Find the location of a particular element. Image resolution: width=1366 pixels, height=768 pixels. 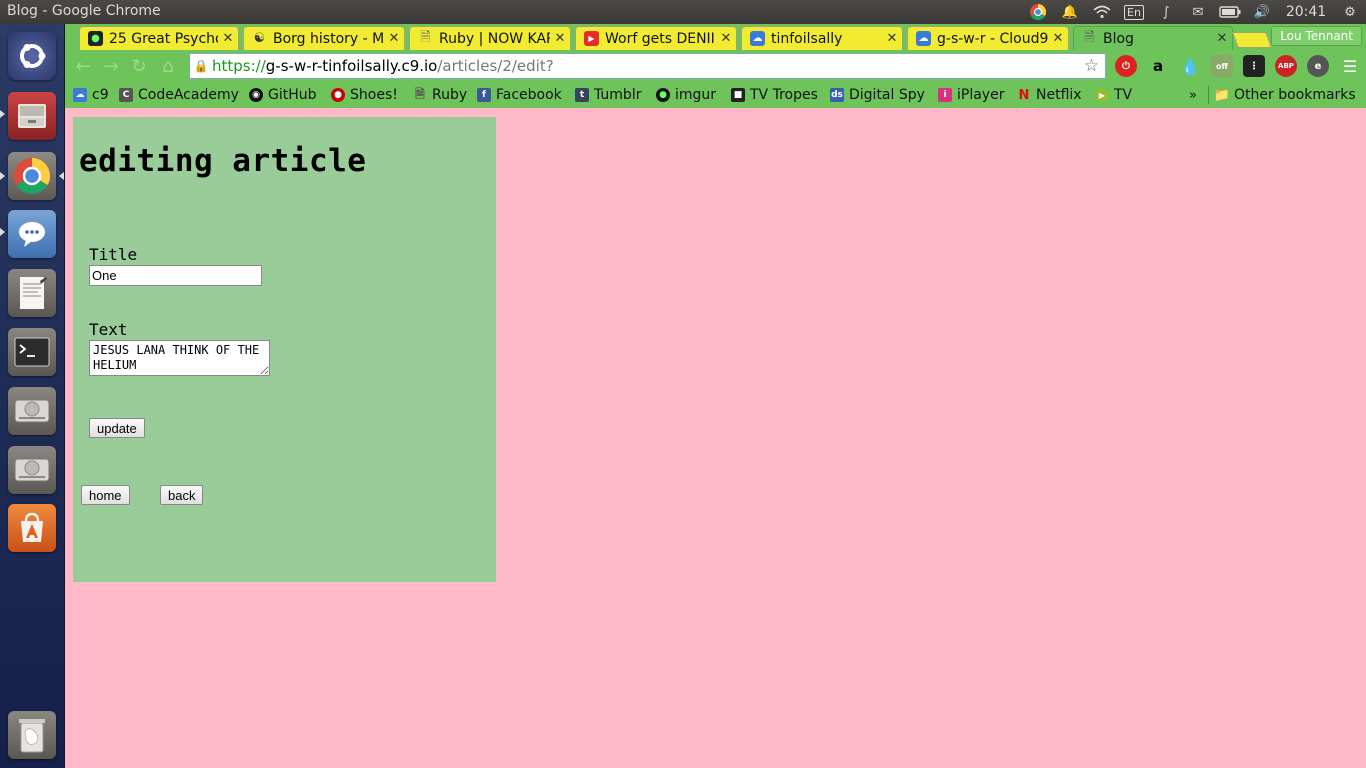

text-label: Text is located at coordinates (108, 329).